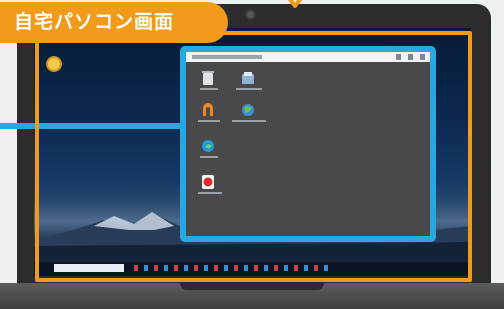  Describe the element at coordinates (114, 22) in the screenshot. I see `home-pc-screen-label: 自宅パソコン画面` at that location.